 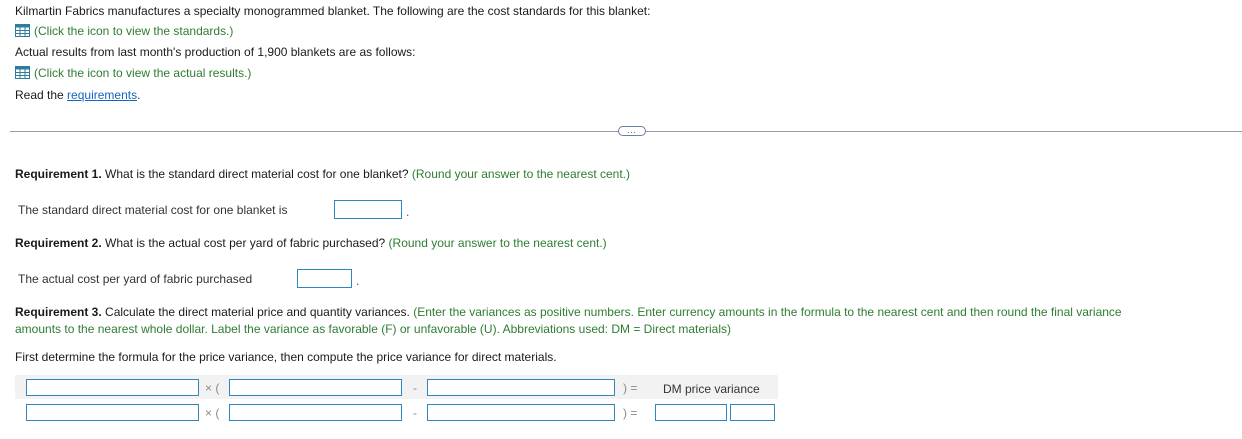 I want to click on price-formula-term-1-input, so click(x=112, y=387).